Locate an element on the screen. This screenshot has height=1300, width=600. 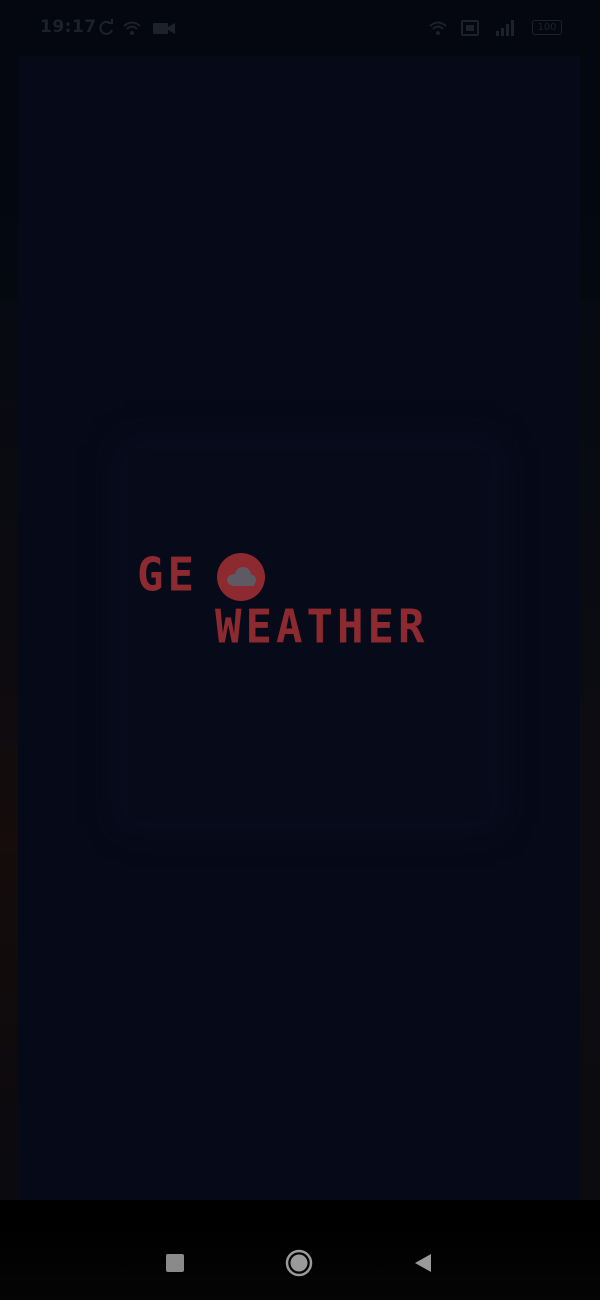
cloud-icon is located at coordinates (241, 577).